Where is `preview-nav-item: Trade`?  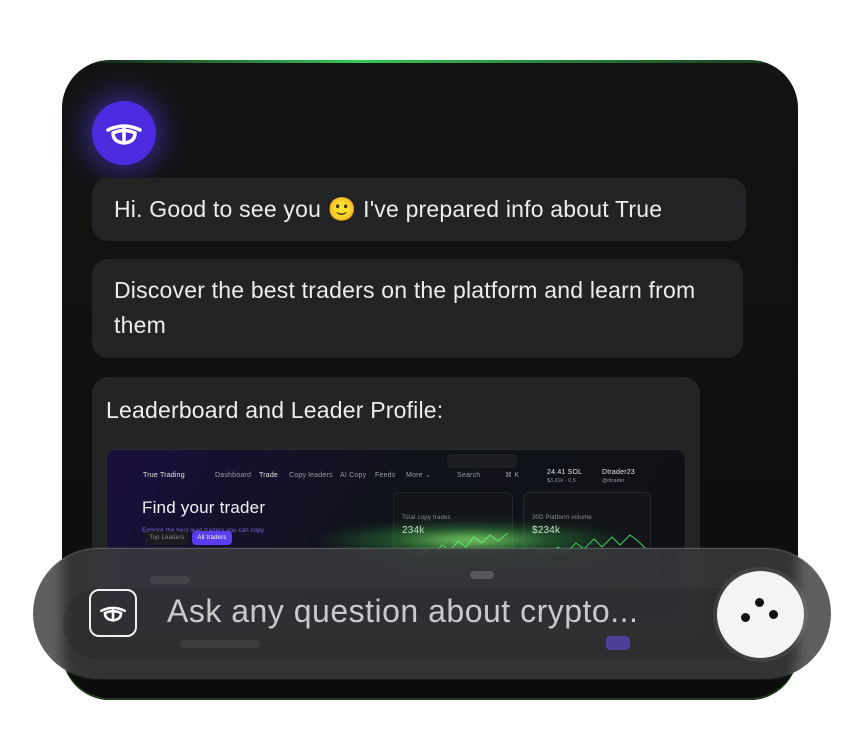 preview-nav-item: Trade is located at coordinates (269, 475).